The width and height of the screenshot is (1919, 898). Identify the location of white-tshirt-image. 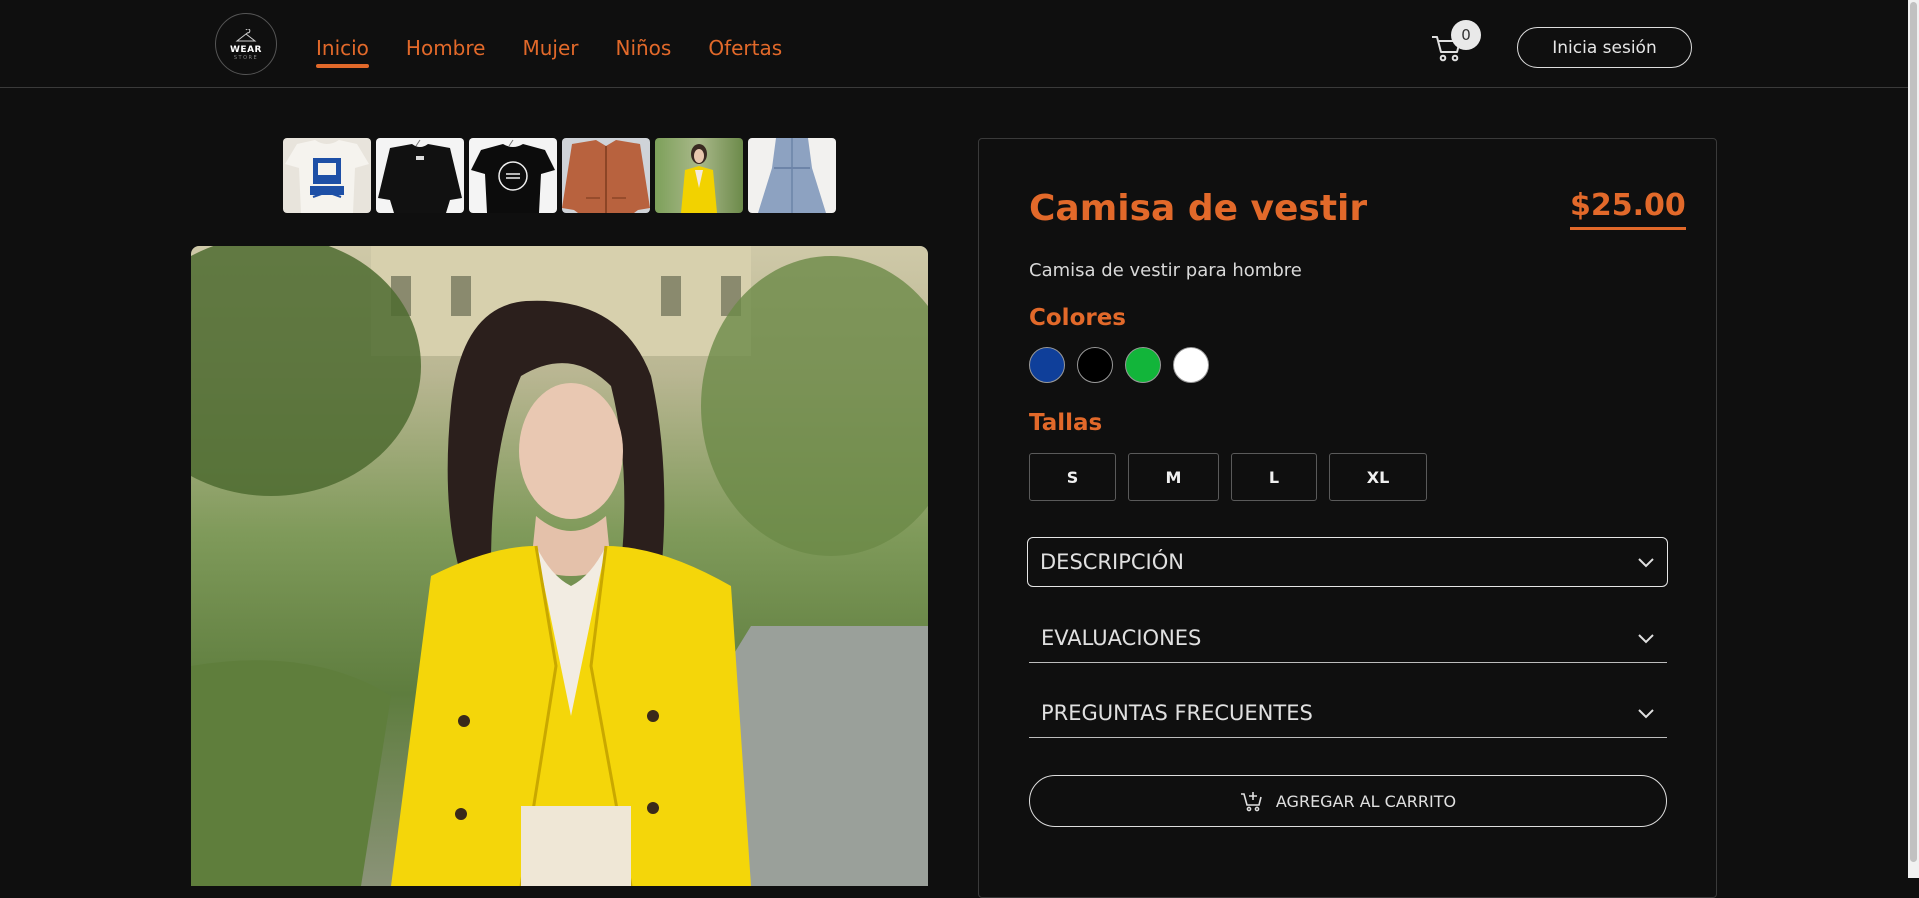
(327, 176).